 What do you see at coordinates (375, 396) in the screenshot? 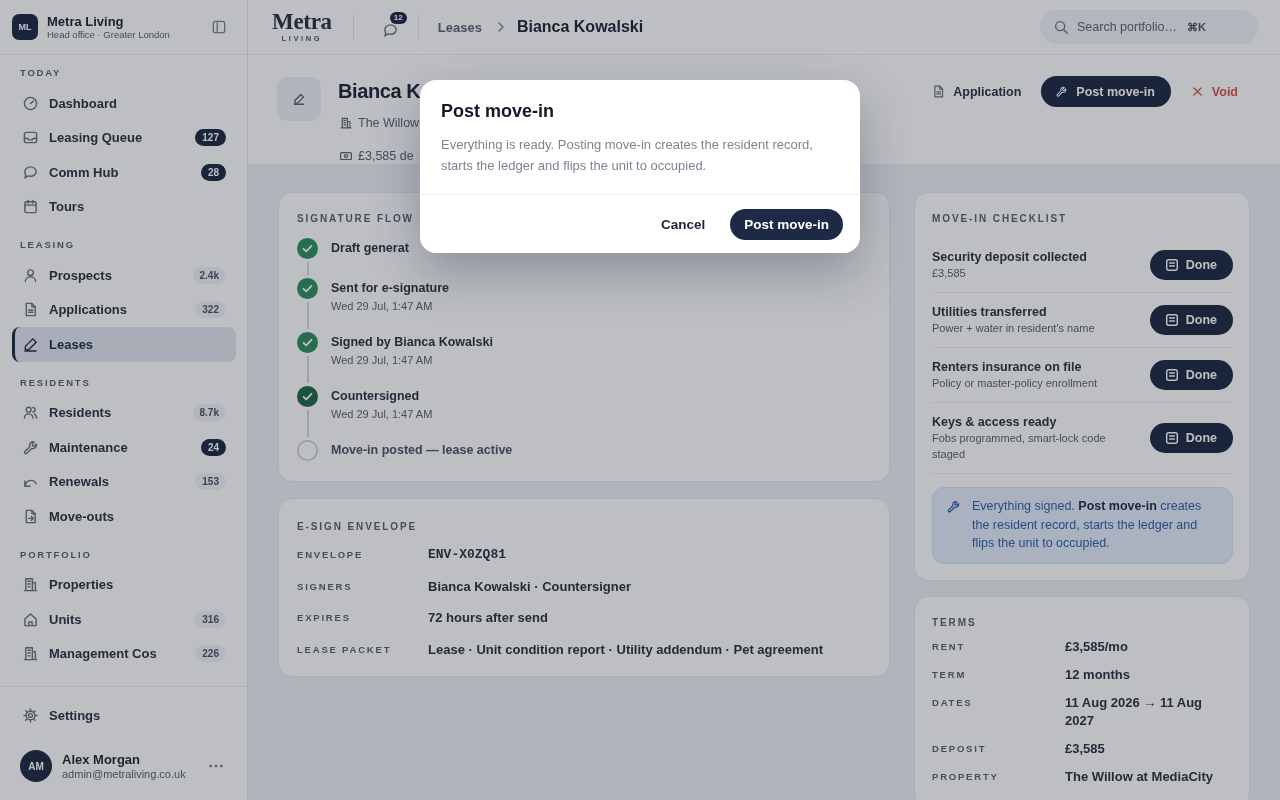
I see `step-label: Countersigned` at bounding box center [375, 396].